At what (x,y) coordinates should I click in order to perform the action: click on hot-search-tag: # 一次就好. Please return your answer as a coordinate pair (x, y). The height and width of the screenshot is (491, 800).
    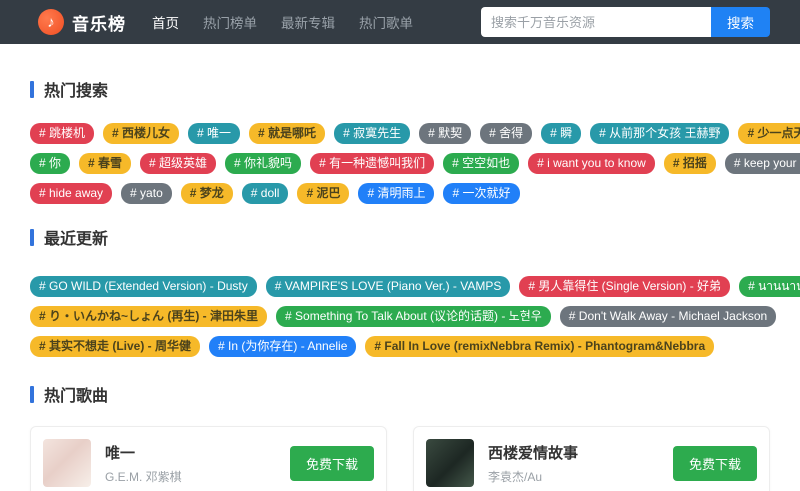
    Looking at the image, I should click on (481, 193).